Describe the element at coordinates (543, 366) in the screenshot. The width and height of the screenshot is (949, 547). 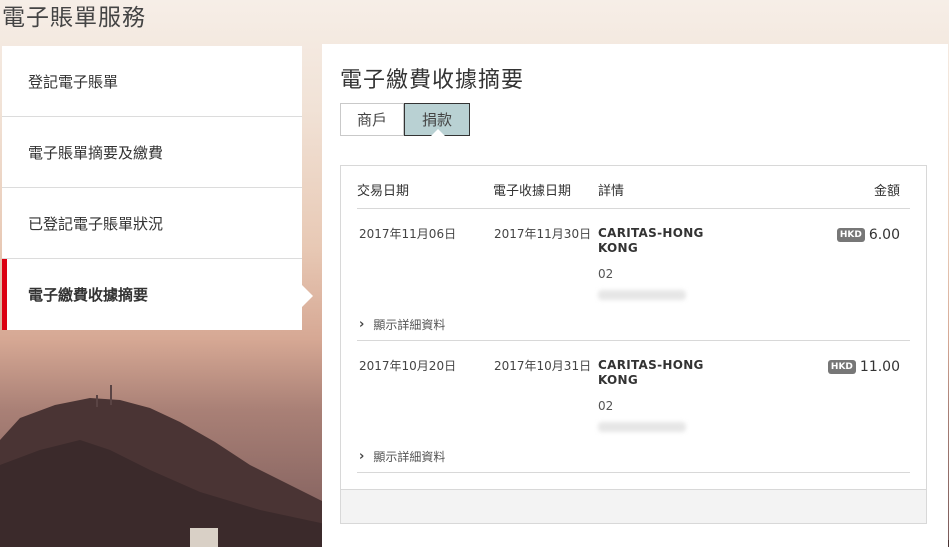
I see `receipt-date: 2017年10月31日` at that location.